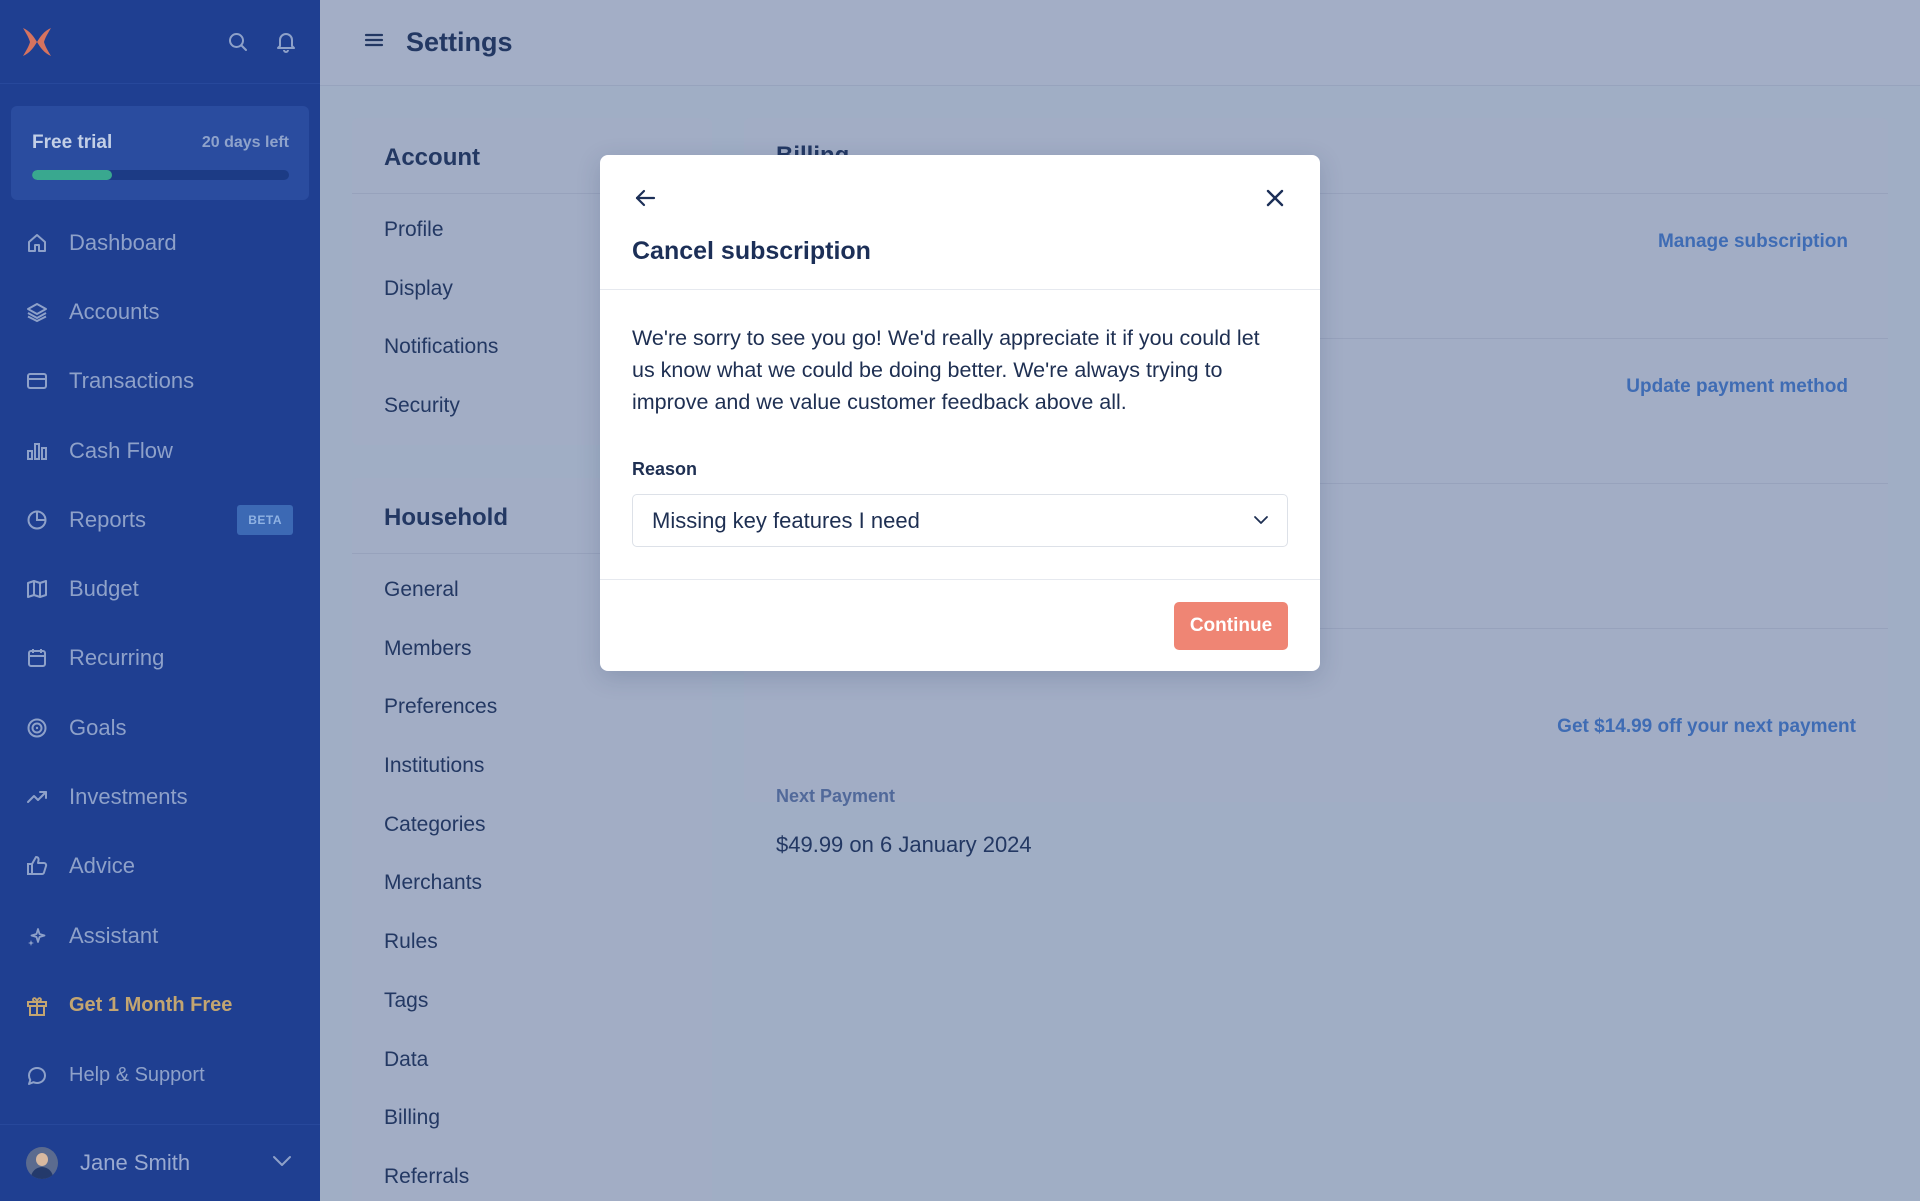 This screenshot has width=1920, height=1201. Describe the element at coordinates (645, 198) in the screenshot. I see `back-arrow-icon` at that location.